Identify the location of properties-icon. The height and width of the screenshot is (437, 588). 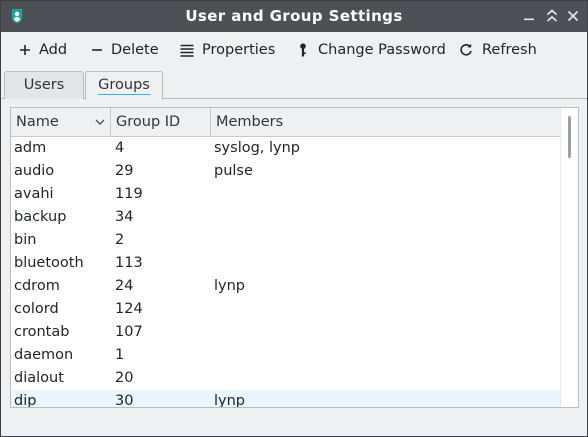
(187, 50).